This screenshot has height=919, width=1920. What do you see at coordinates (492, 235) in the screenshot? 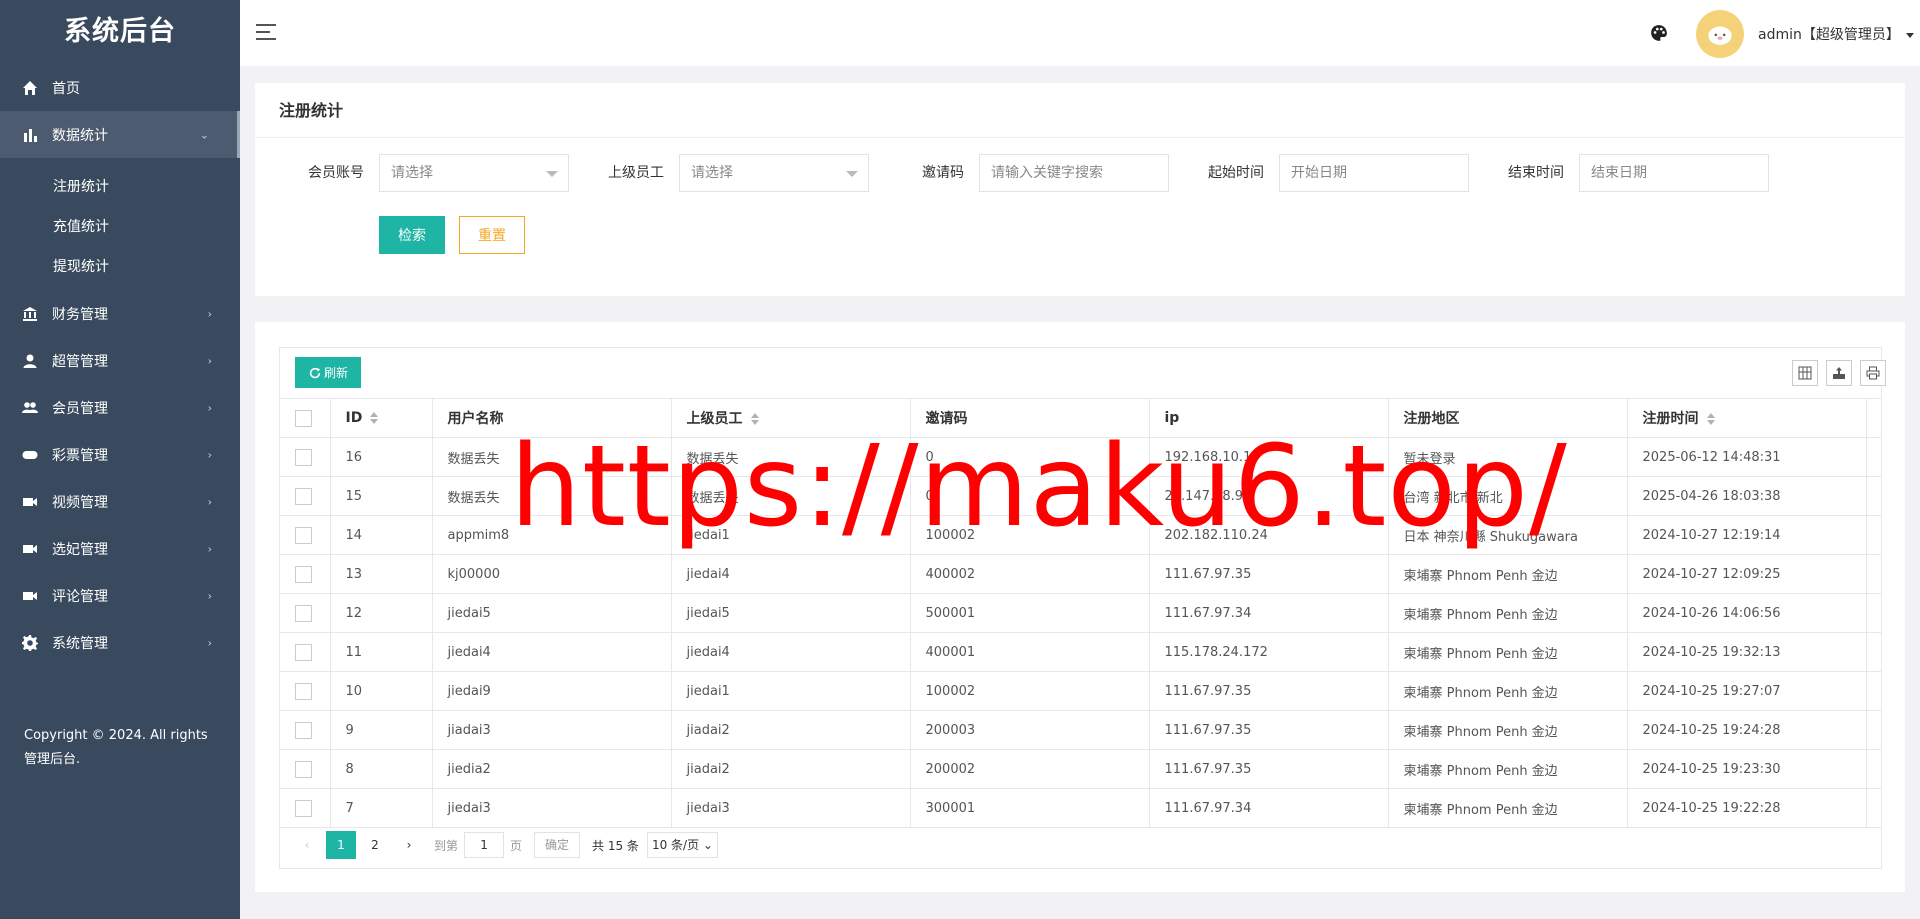
I see `reset-button: 重置` at bounding box center [492, 235].